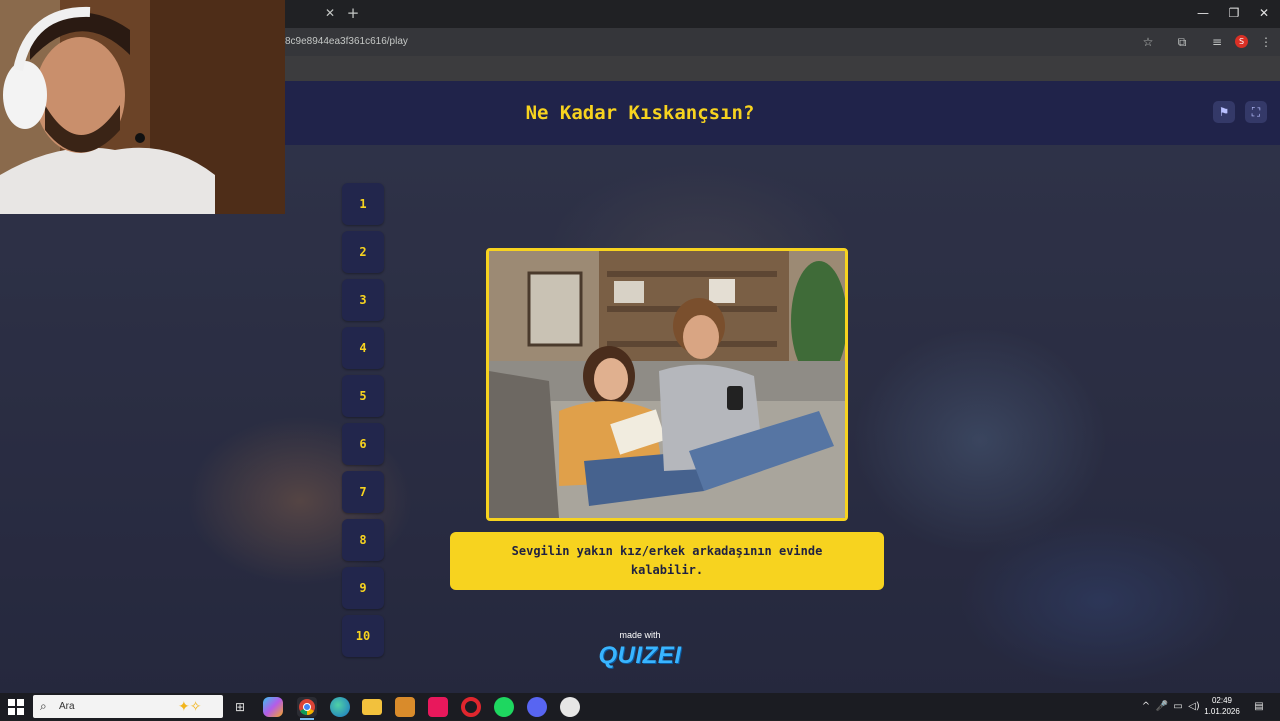  I want to click on clock-date: 1.01.2026, so click(1222, 711).